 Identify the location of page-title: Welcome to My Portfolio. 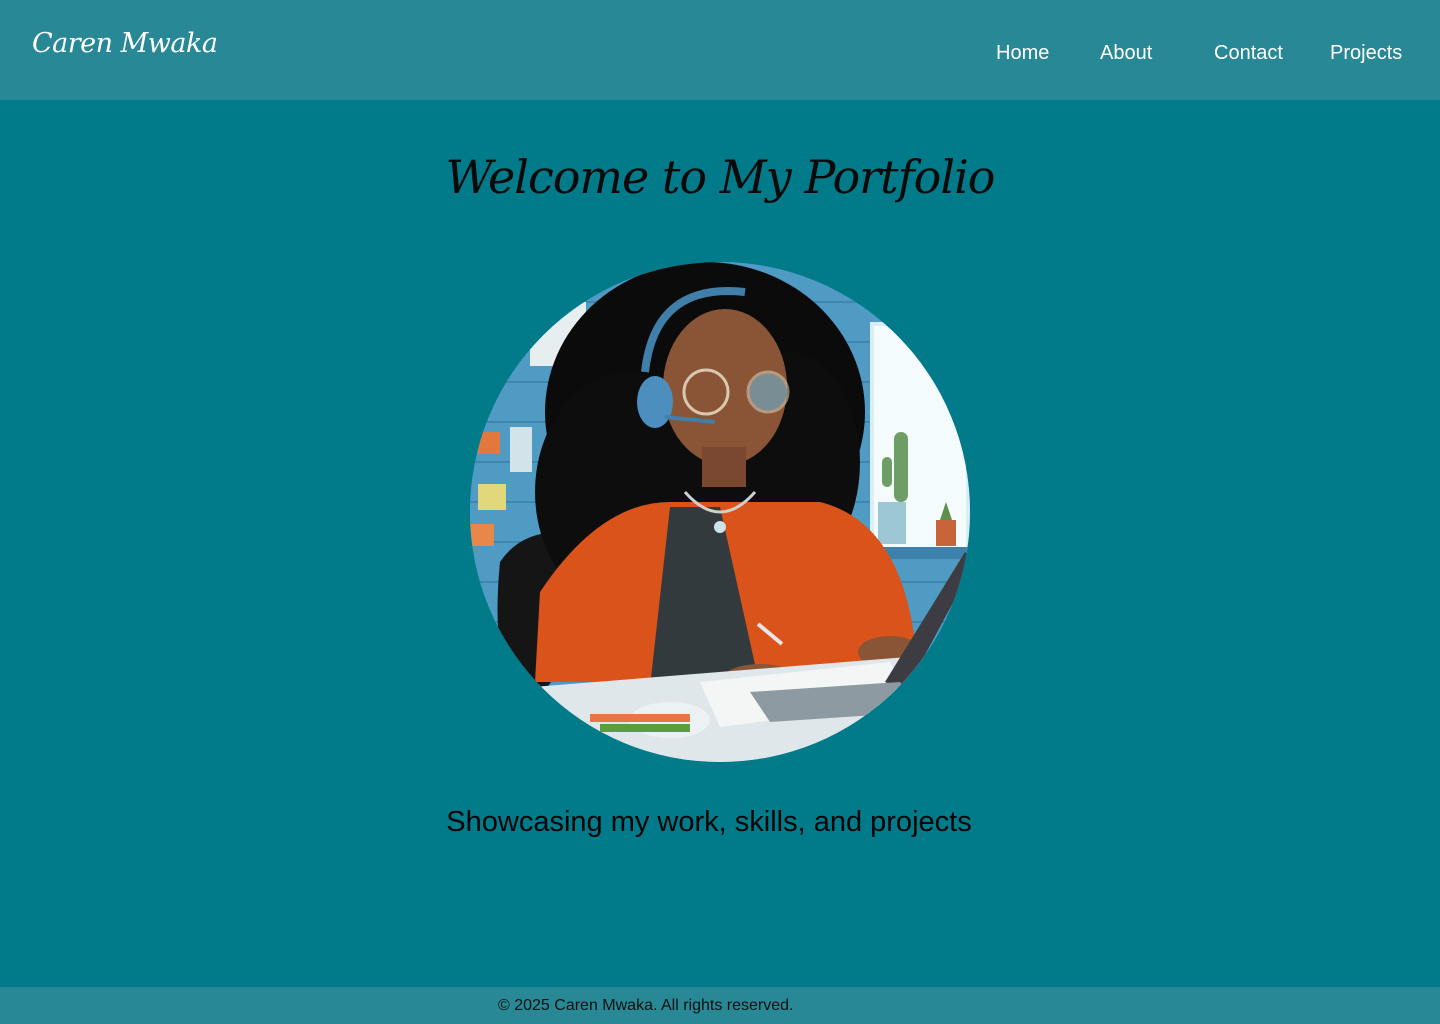
(720, 177).